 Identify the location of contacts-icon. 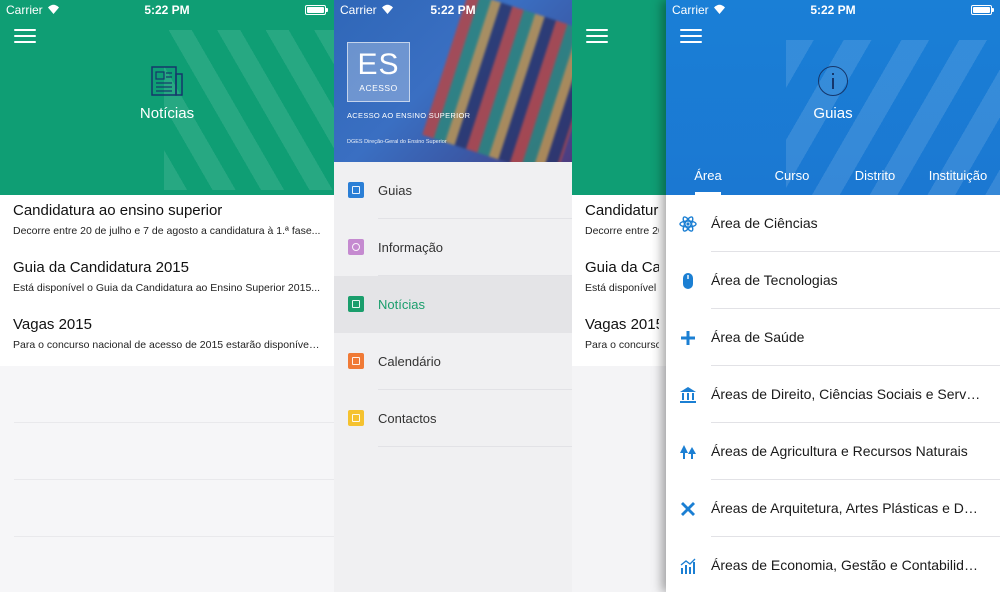
(356, 418).